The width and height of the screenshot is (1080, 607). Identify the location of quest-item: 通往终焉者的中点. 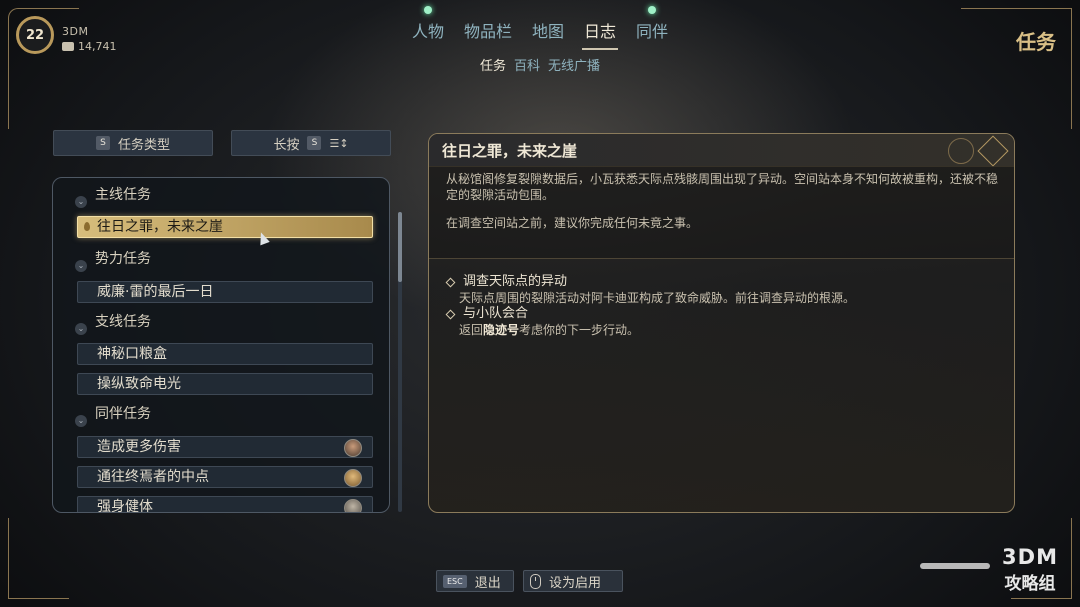
(225, 477).